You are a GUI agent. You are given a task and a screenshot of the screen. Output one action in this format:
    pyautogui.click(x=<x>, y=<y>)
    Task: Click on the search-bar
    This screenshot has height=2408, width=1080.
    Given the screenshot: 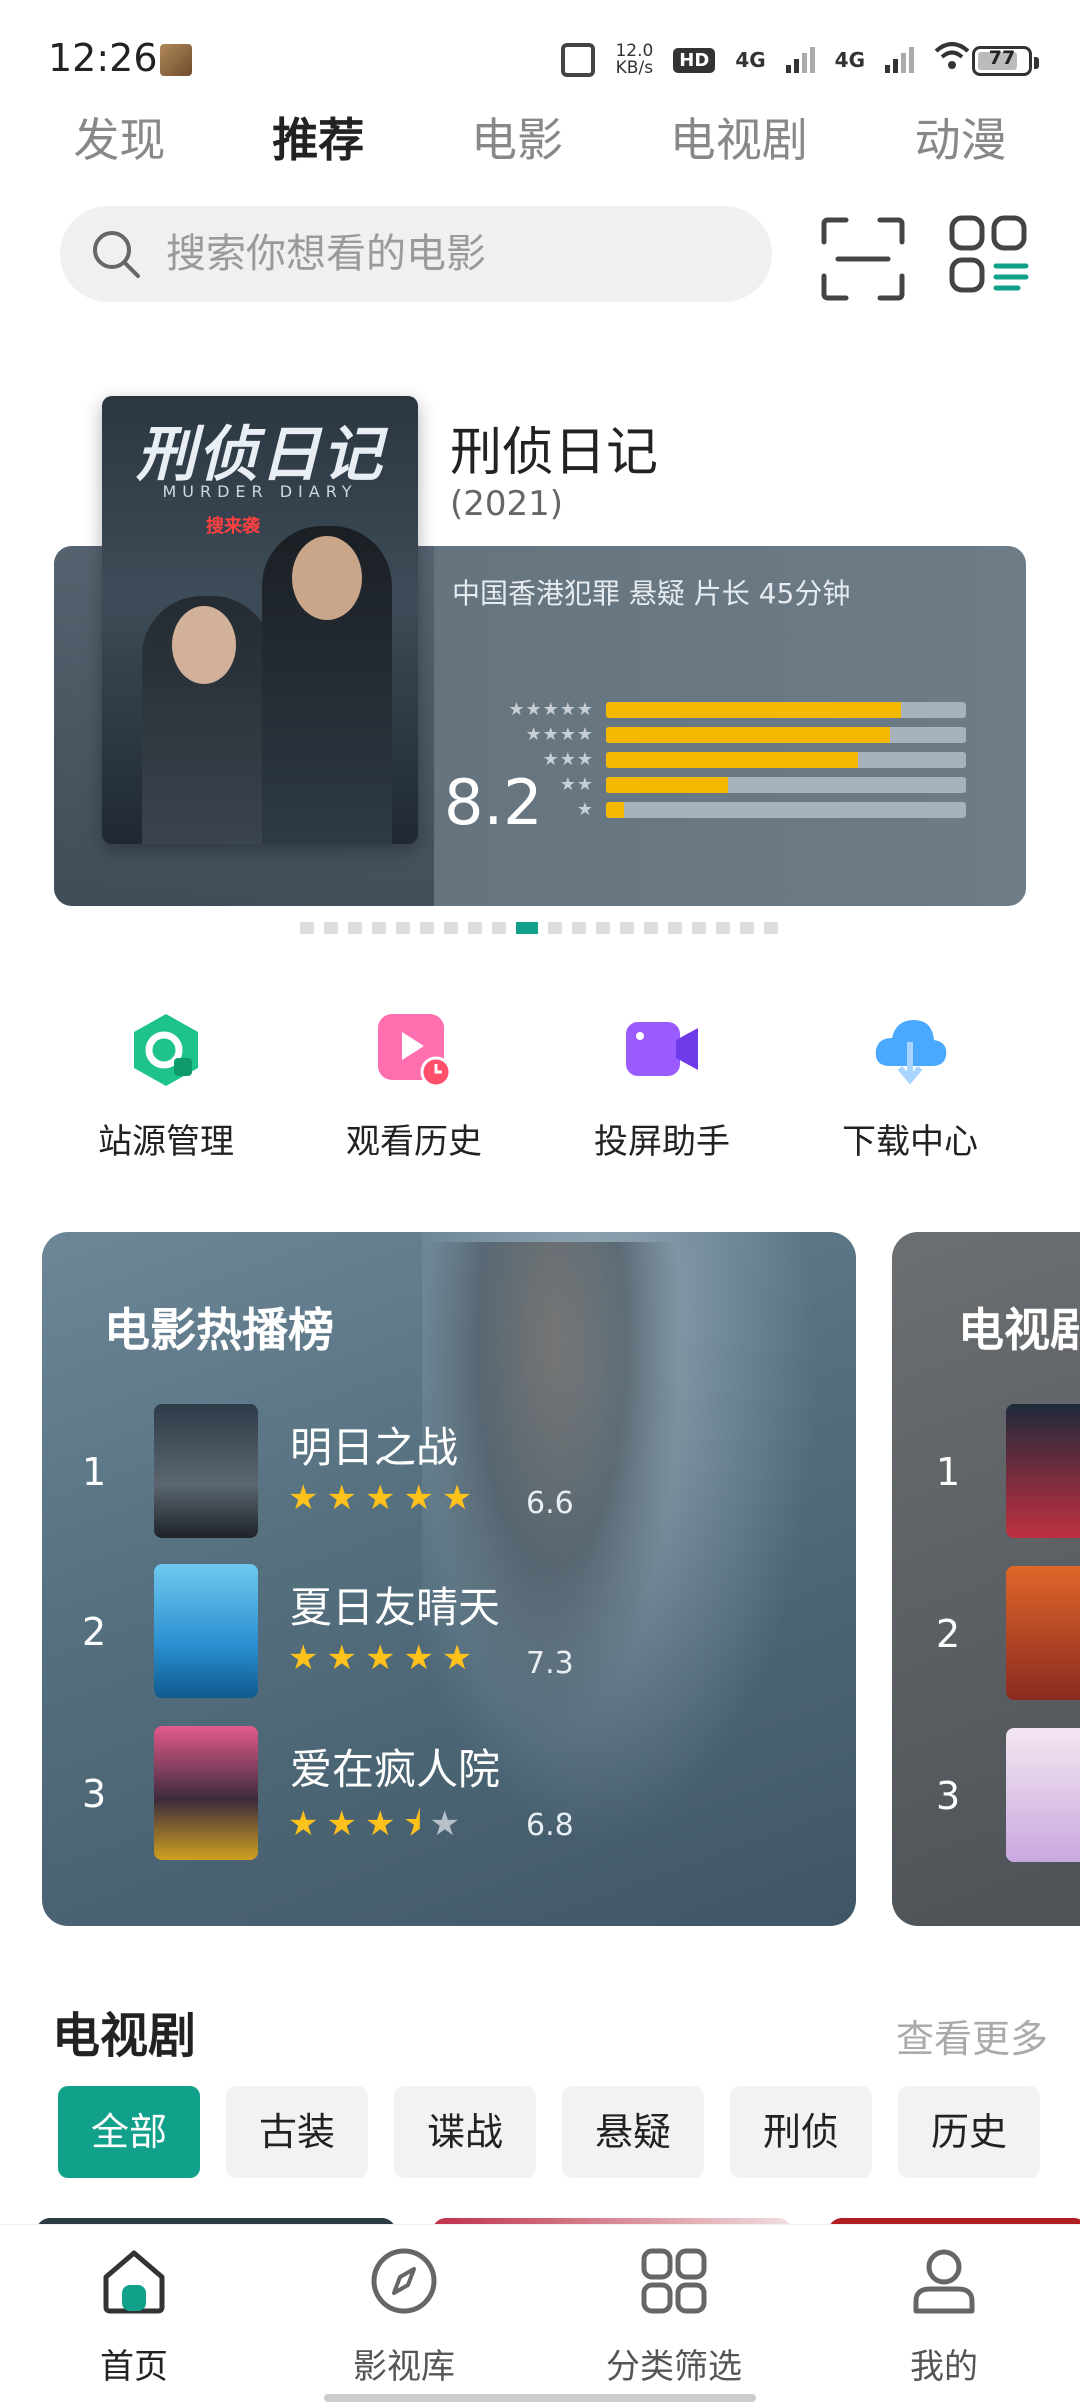 What is the action you would take?
    pyautogui.click(x=416, y=254)
    